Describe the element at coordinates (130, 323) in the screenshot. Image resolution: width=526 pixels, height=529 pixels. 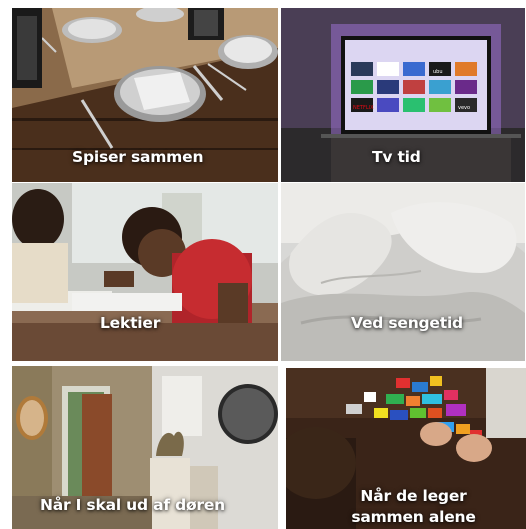
I see `tile-label: Lektier` at that location.